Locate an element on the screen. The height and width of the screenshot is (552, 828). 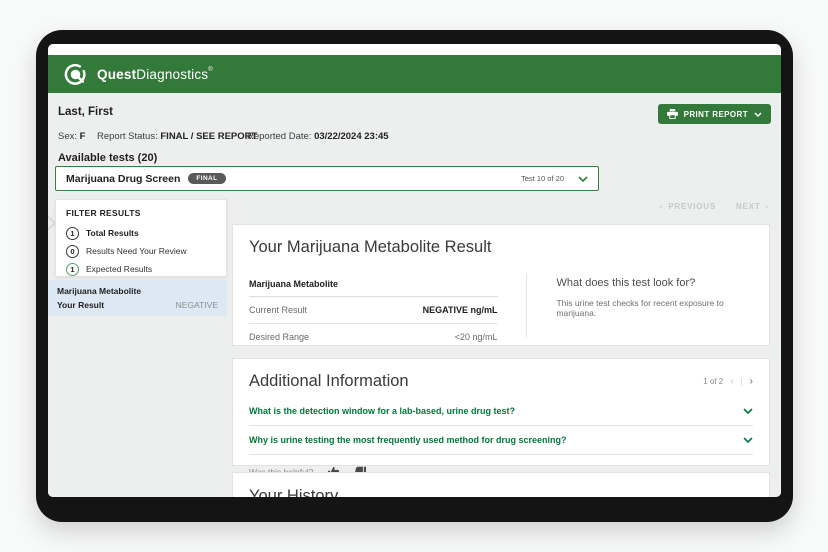
patient-name: Last, First is located at coordinates (85, 112).